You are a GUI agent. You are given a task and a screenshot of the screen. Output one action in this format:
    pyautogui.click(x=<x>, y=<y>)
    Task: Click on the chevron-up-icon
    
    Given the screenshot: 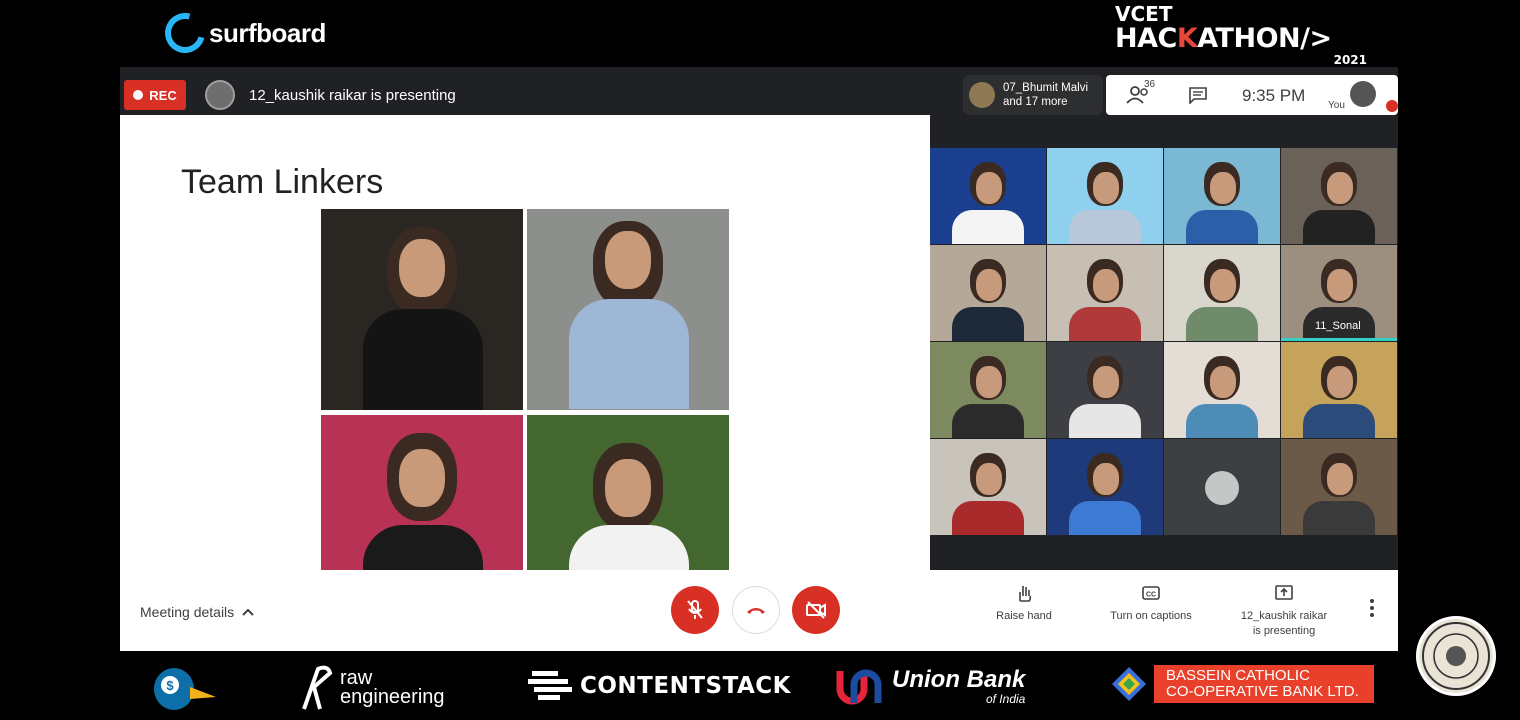 What is the action you would take?
    pyautogui.click(x=248, y=612)
    